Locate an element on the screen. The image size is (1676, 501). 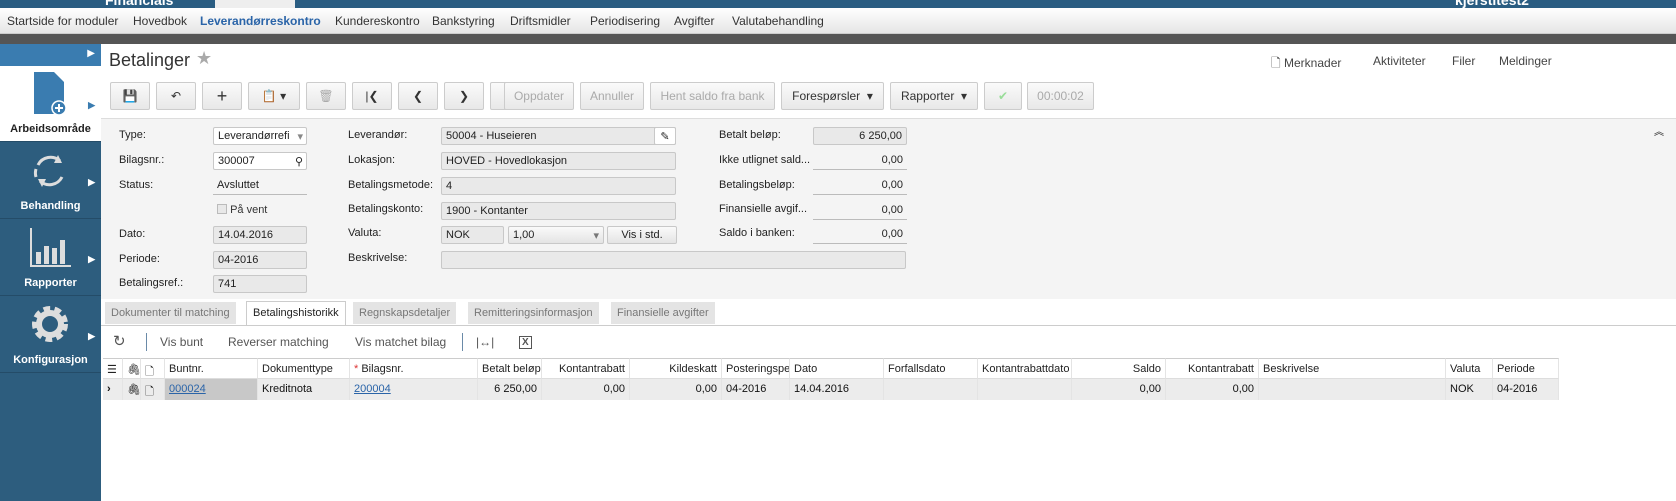
column-header: Saldo is located at coordinates (1119, 368).